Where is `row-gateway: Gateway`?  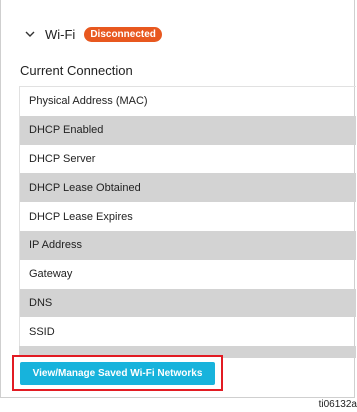
row-gateway: Gateway is located at coordinates (51, 274).